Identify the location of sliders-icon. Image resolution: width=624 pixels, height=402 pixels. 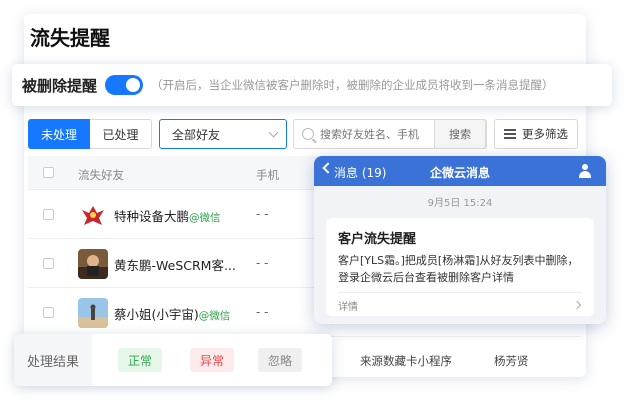
(510, 134).